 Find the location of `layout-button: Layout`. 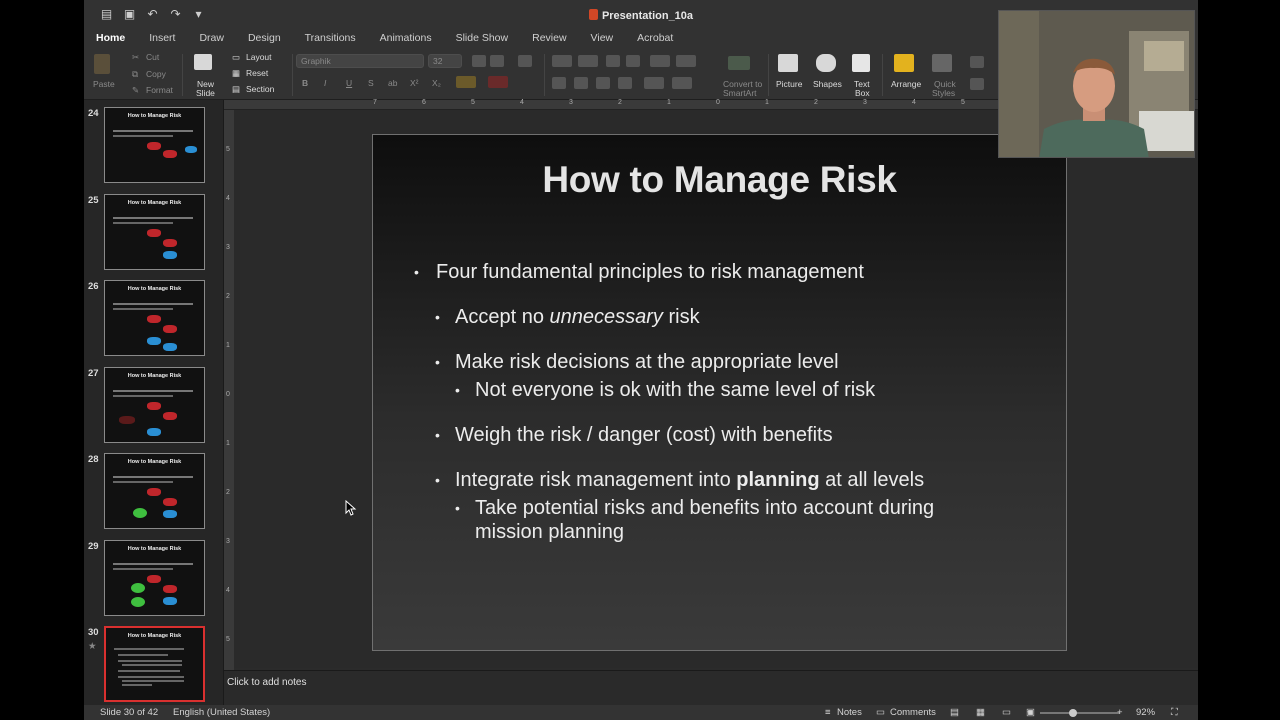

layout-button: Layout is located at coordinates (259, 57).